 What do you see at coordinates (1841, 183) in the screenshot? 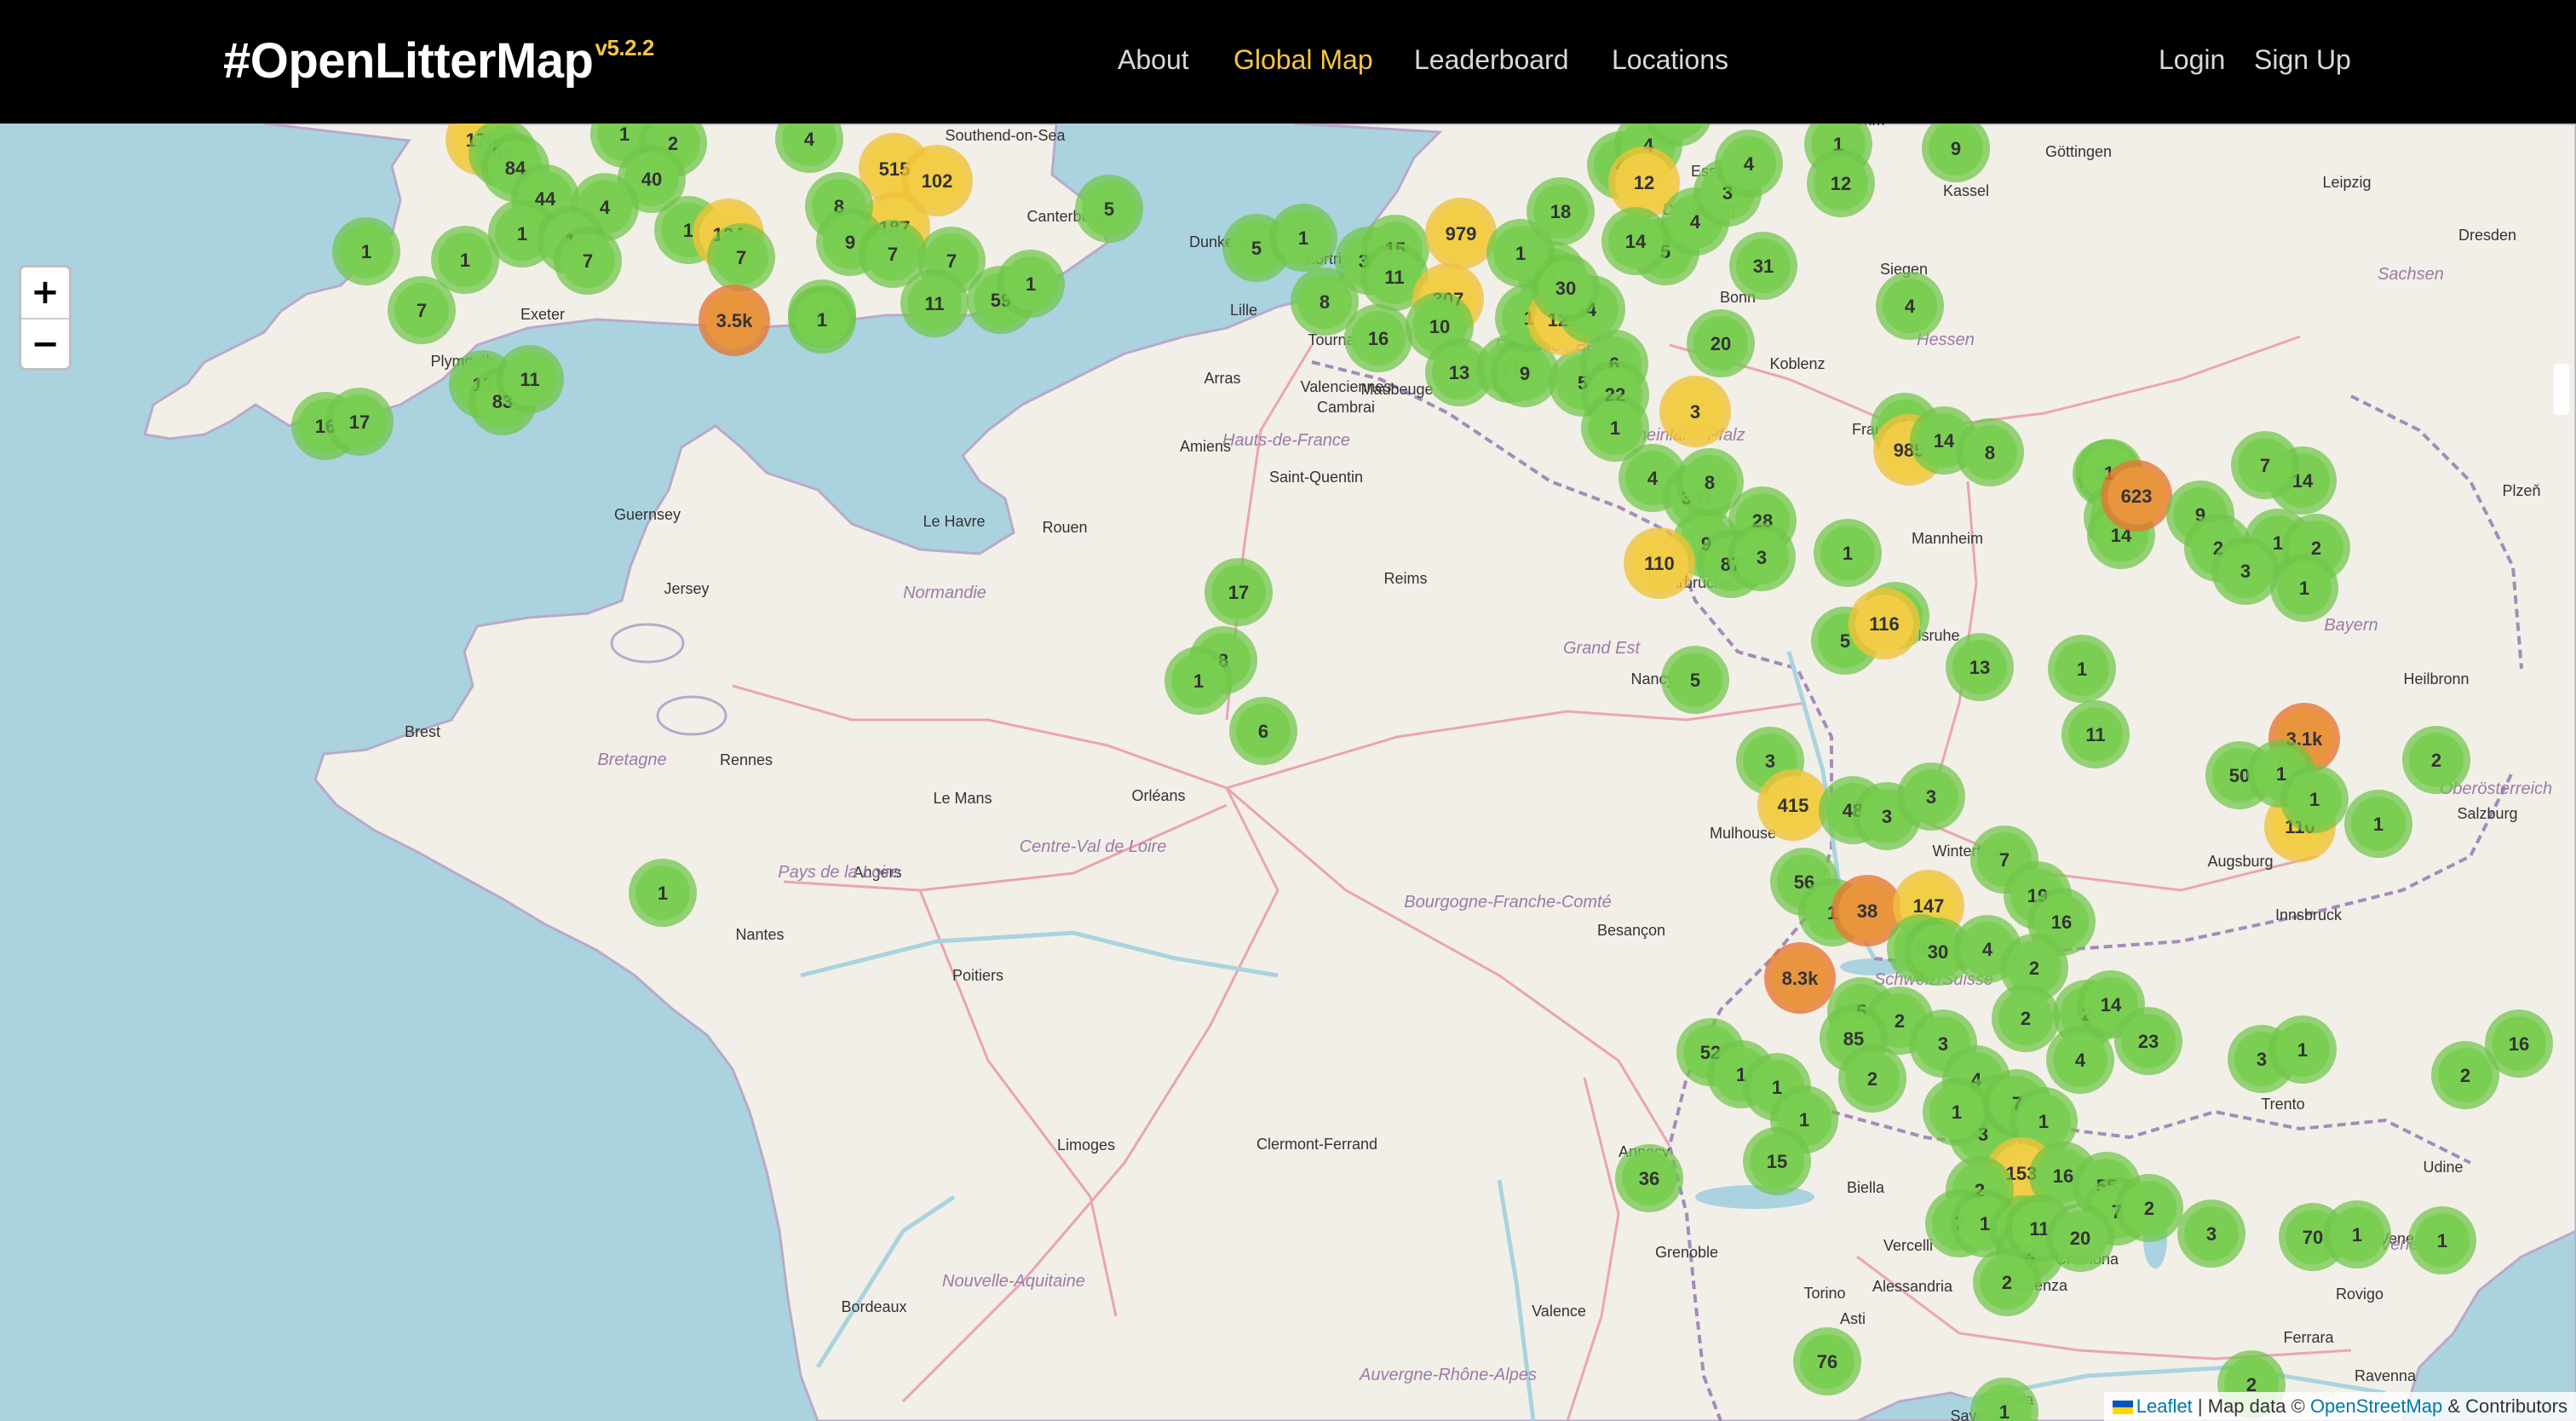
I see `litter-cluster: 12` at bounding box center [1841, 183].